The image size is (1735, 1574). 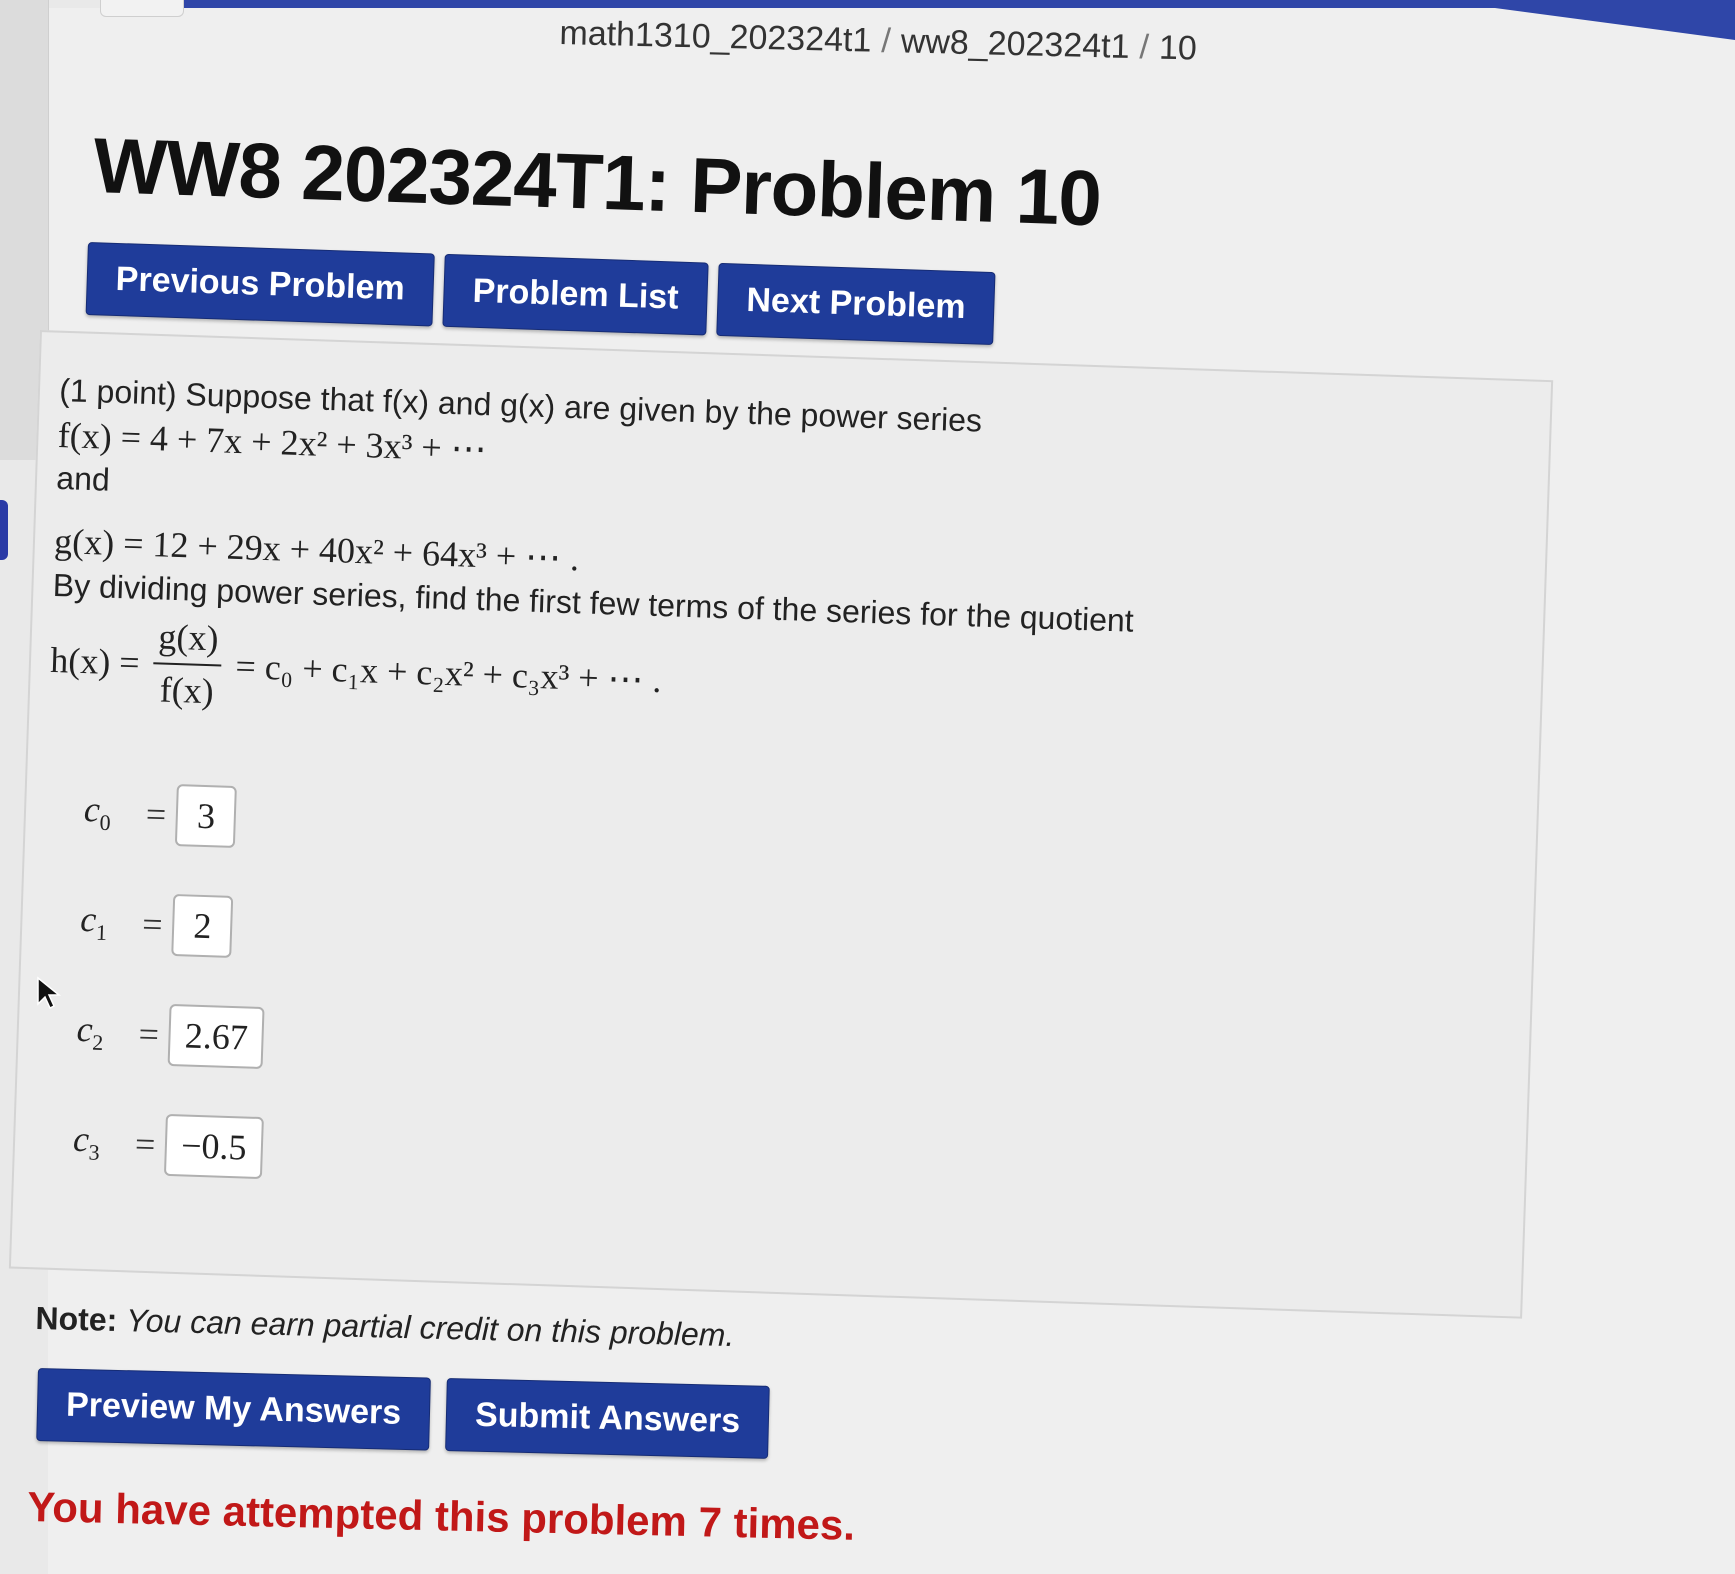 I want to click on sidebar-toggle-tab, so click(x=4, y=530).